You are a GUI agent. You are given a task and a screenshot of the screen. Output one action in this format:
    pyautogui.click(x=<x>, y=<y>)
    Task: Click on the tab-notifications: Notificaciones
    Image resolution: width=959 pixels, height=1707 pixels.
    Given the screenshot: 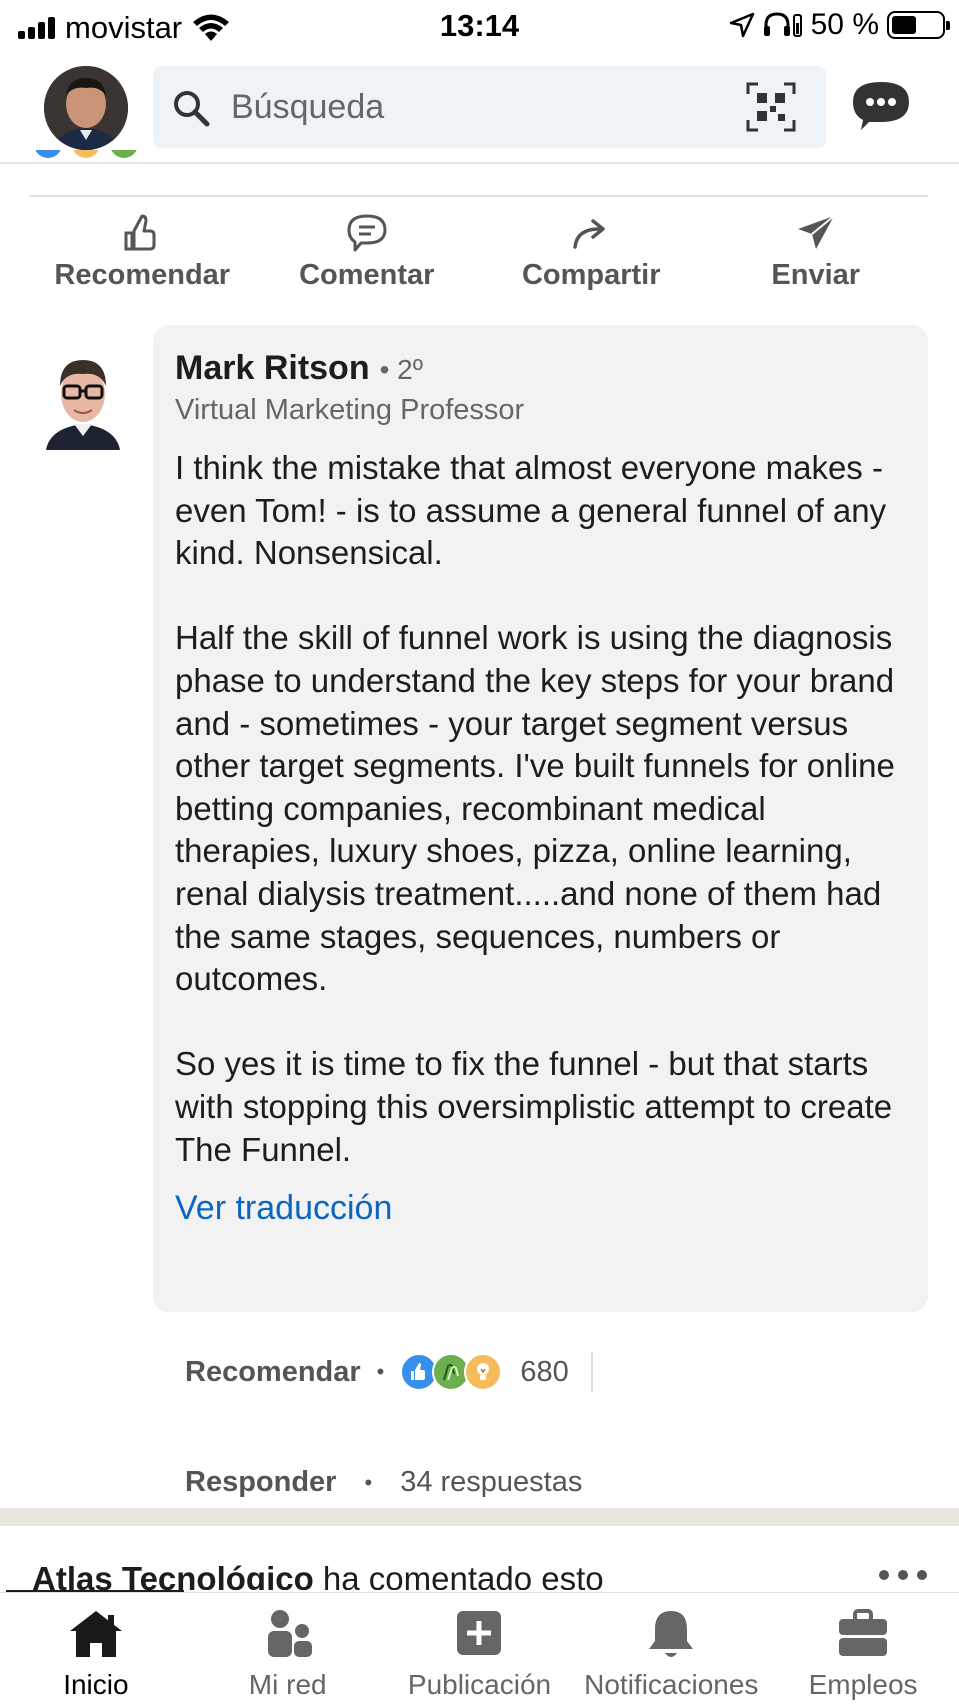 What is the action you would take?
    pyautogui.click(x=671, y=1650)
    